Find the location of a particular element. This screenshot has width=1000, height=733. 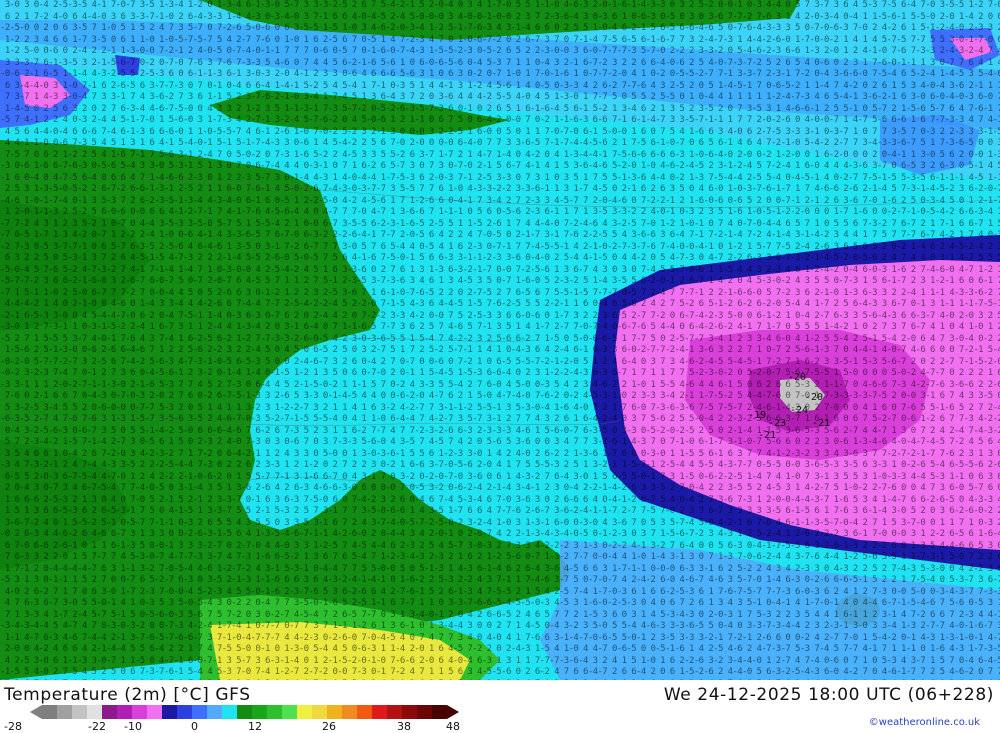

cold-core-label-7: -21 is located at coordinates (821, 423).